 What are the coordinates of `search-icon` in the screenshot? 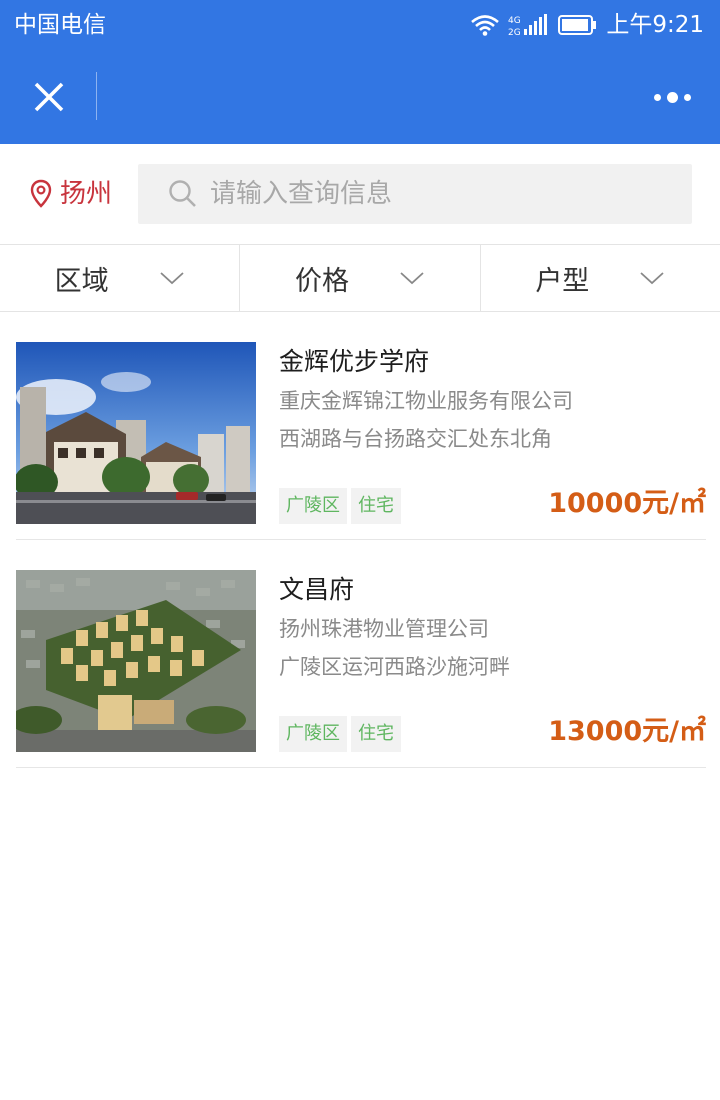 It's located at (182, 193).